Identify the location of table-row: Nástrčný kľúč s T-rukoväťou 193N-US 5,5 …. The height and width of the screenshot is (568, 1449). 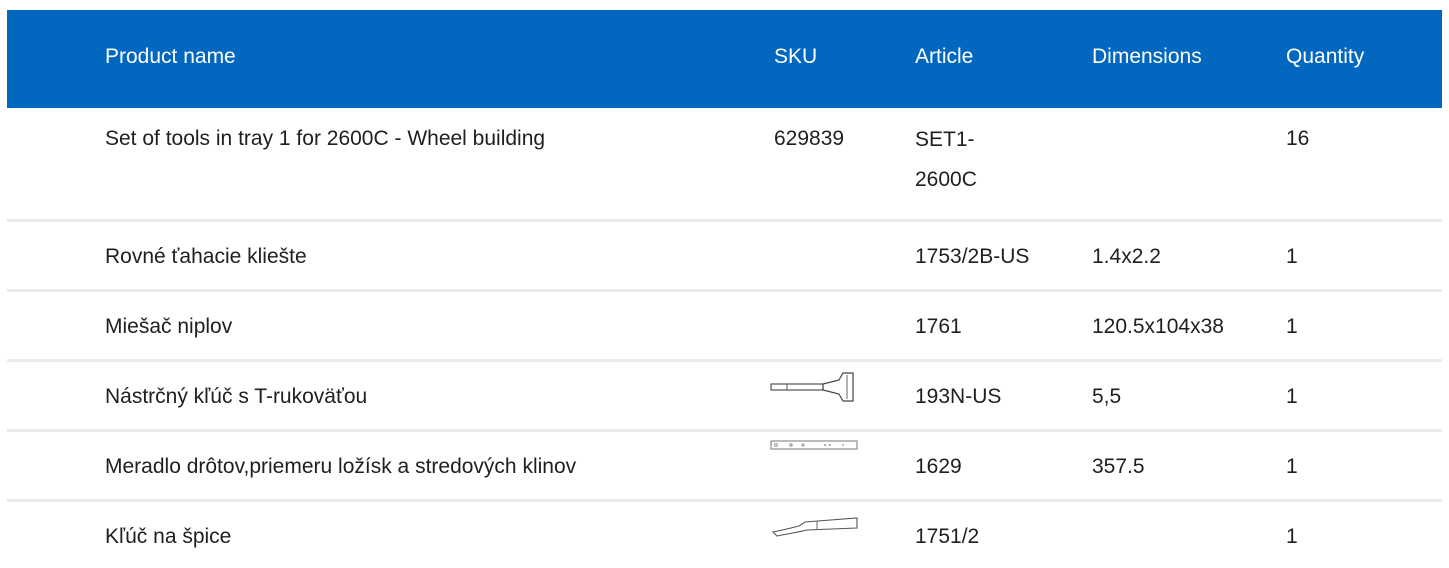
(724, 397).